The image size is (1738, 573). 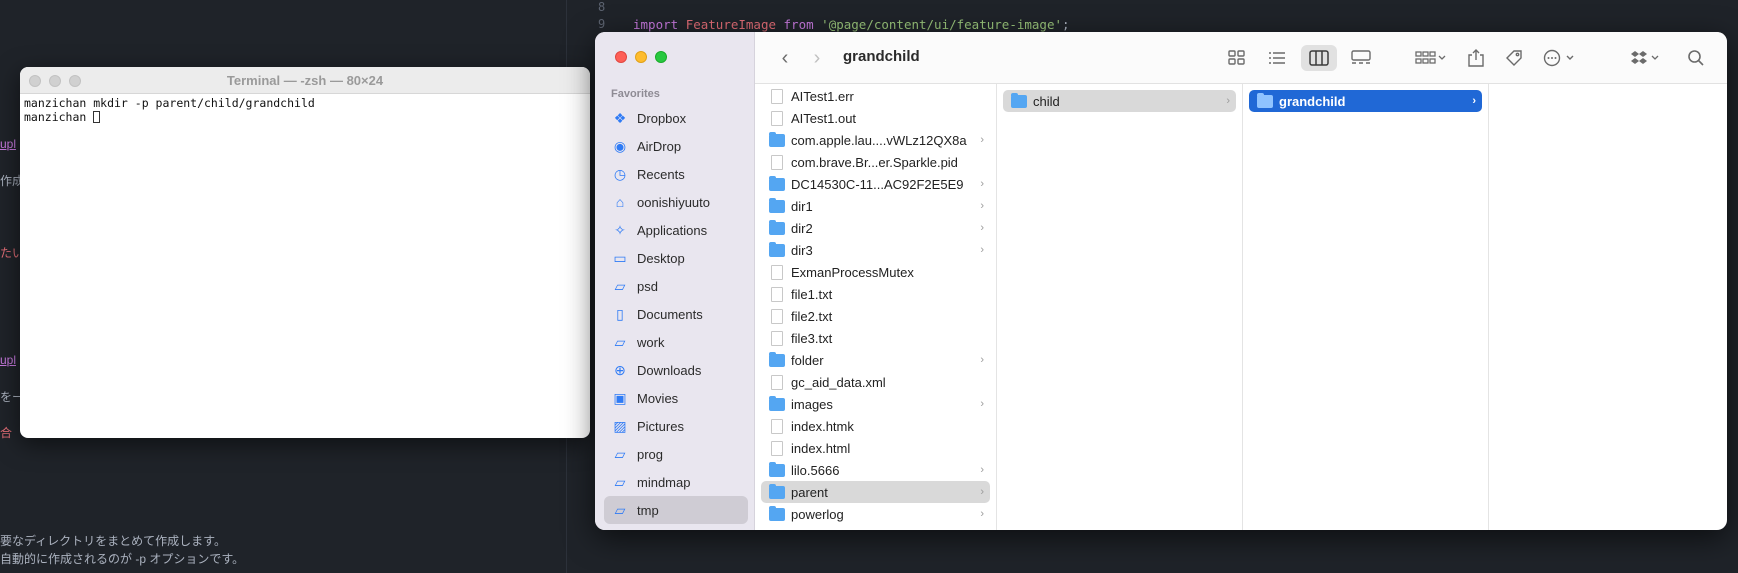 What do you see at coordinates (1365, 101) in the screenshot?
I see `folder-row: grandchild ›` at bounding box center [1365, 101].